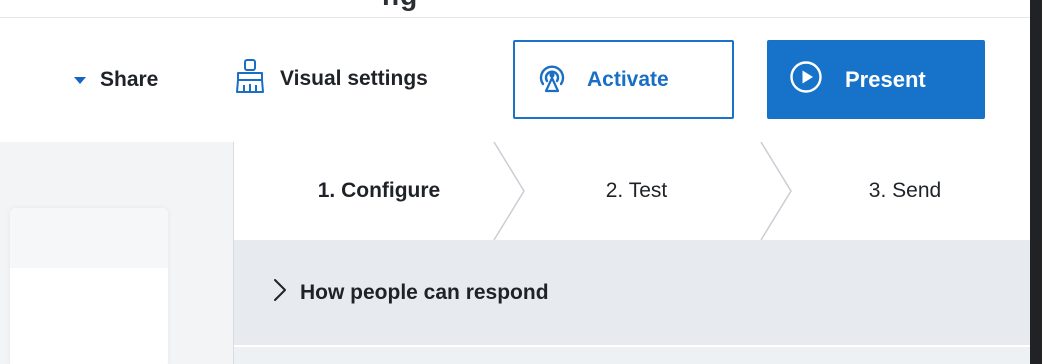 This screenshot has width=1042, height=364. What do you see at coordinates (806, 79) in the screenshot?
I see `play-circle-icon` at bounding box center [806, 79].